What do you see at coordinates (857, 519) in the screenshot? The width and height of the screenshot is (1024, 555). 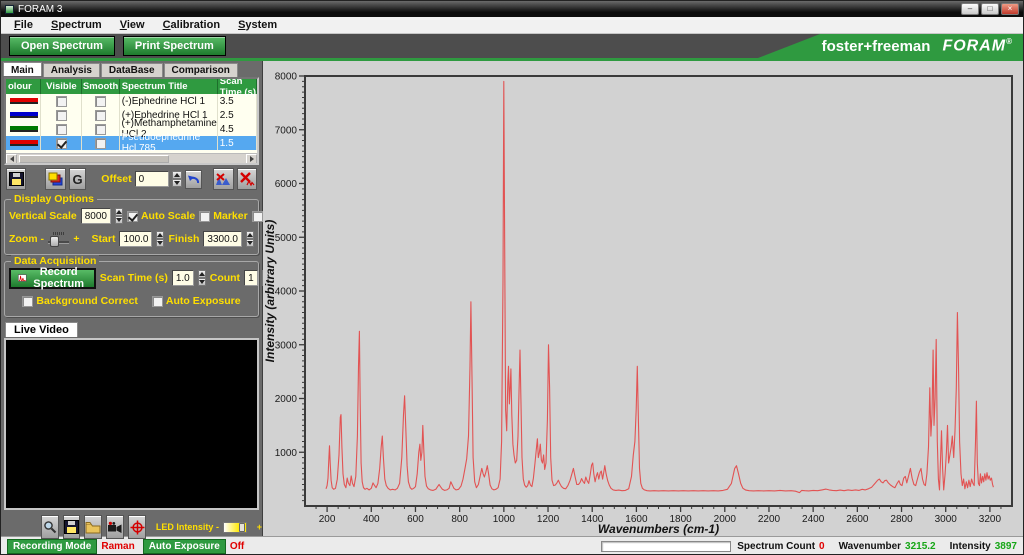 I see `x-tick-label: 2600` at bounding box center [857, 519].